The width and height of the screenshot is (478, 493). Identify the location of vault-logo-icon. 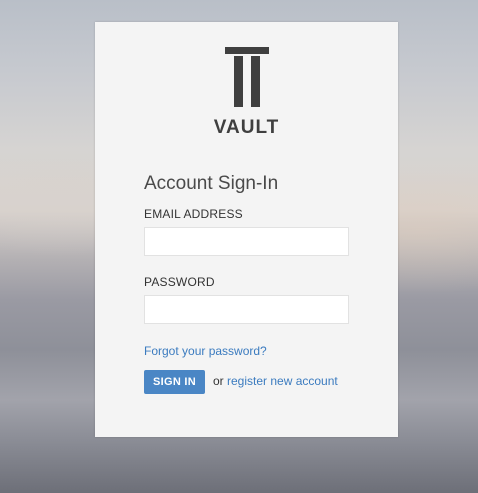
(246, 77).